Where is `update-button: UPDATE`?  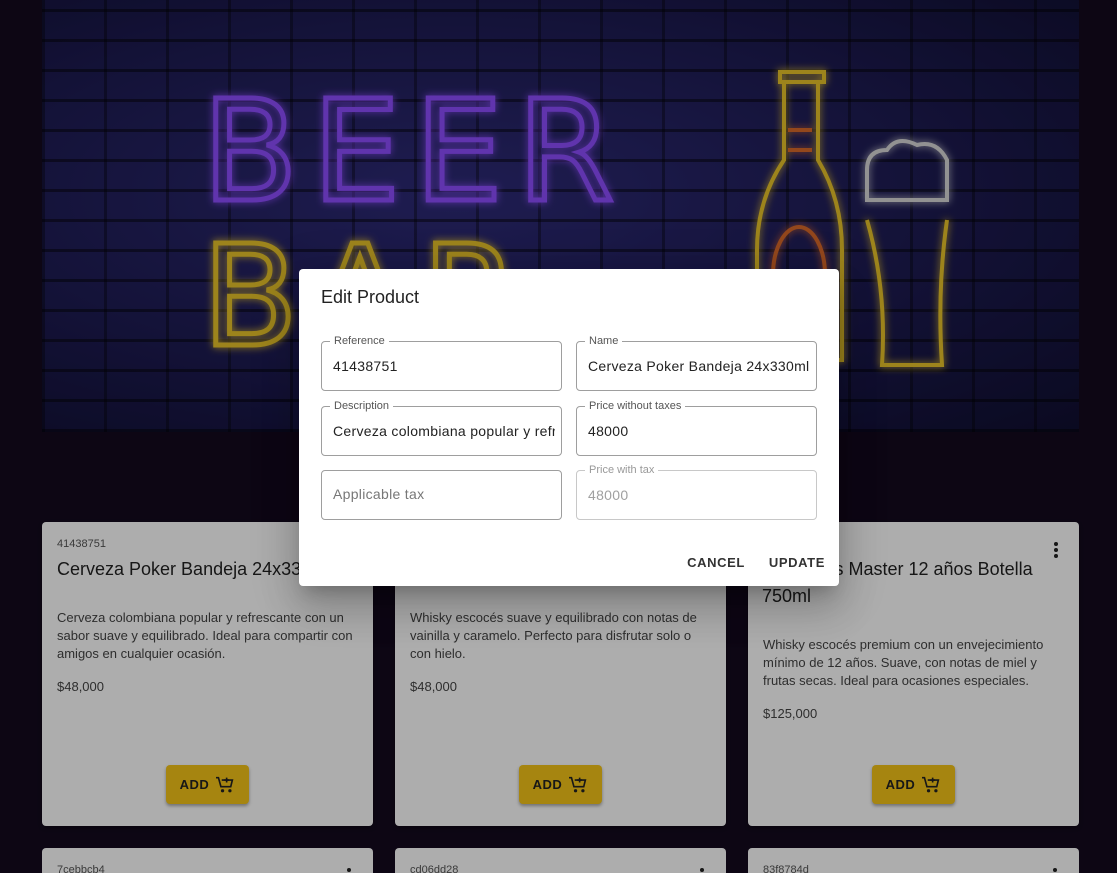 update-button: UPDATE is located at coordinates (797, 562).